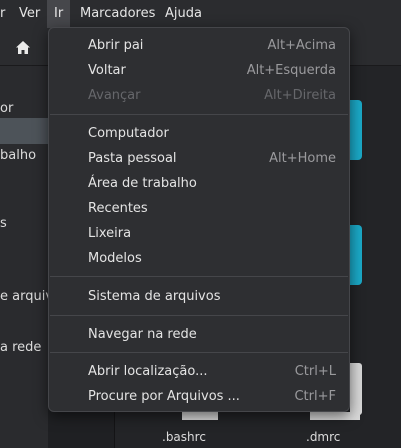 The height and width of the screenshot is (448, 401). I want to click on sidebar-item-label: or, so click(6, 108).